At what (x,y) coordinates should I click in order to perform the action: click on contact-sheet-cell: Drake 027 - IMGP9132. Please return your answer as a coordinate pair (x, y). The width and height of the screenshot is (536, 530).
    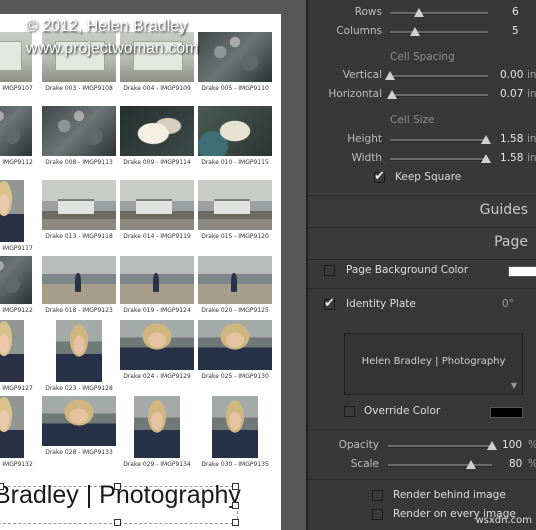
    Looking at the image, I should click on (19, 432).